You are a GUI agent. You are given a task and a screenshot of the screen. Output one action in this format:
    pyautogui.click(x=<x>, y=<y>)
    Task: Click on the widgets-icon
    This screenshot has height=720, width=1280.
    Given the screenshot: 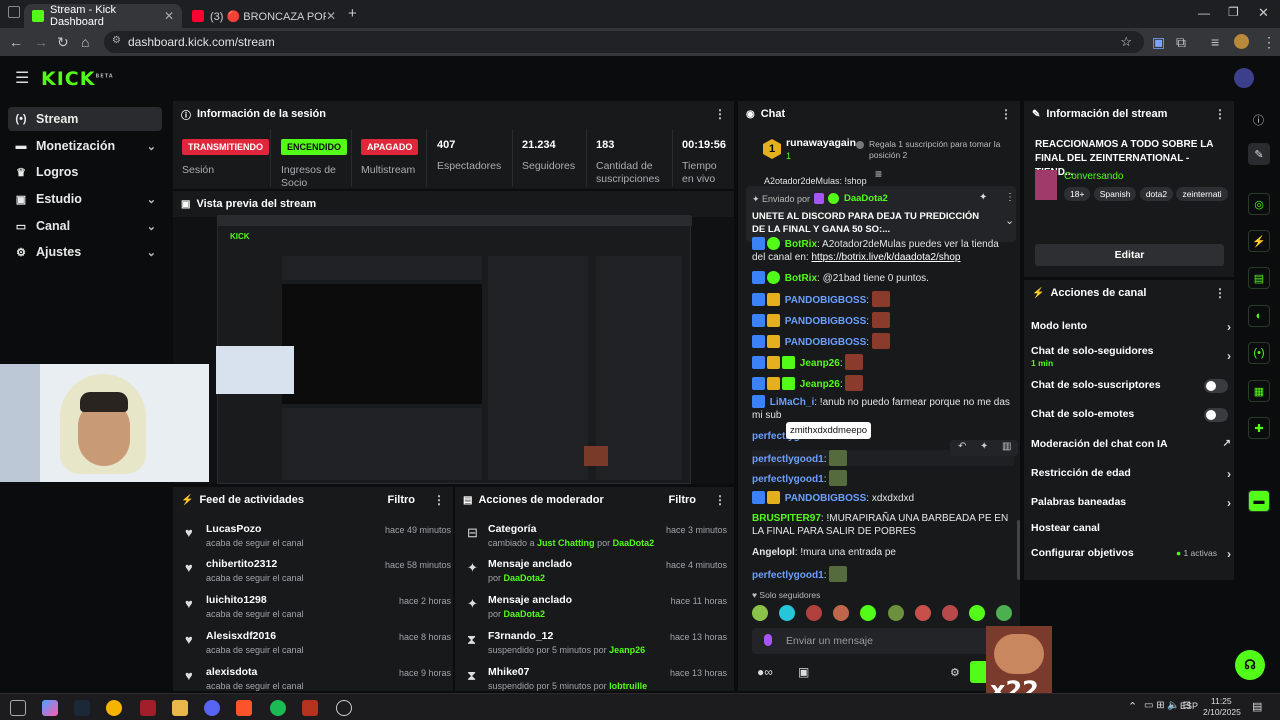 What is the action you would take?
    pyautogui.click(x=18, y=708)
    